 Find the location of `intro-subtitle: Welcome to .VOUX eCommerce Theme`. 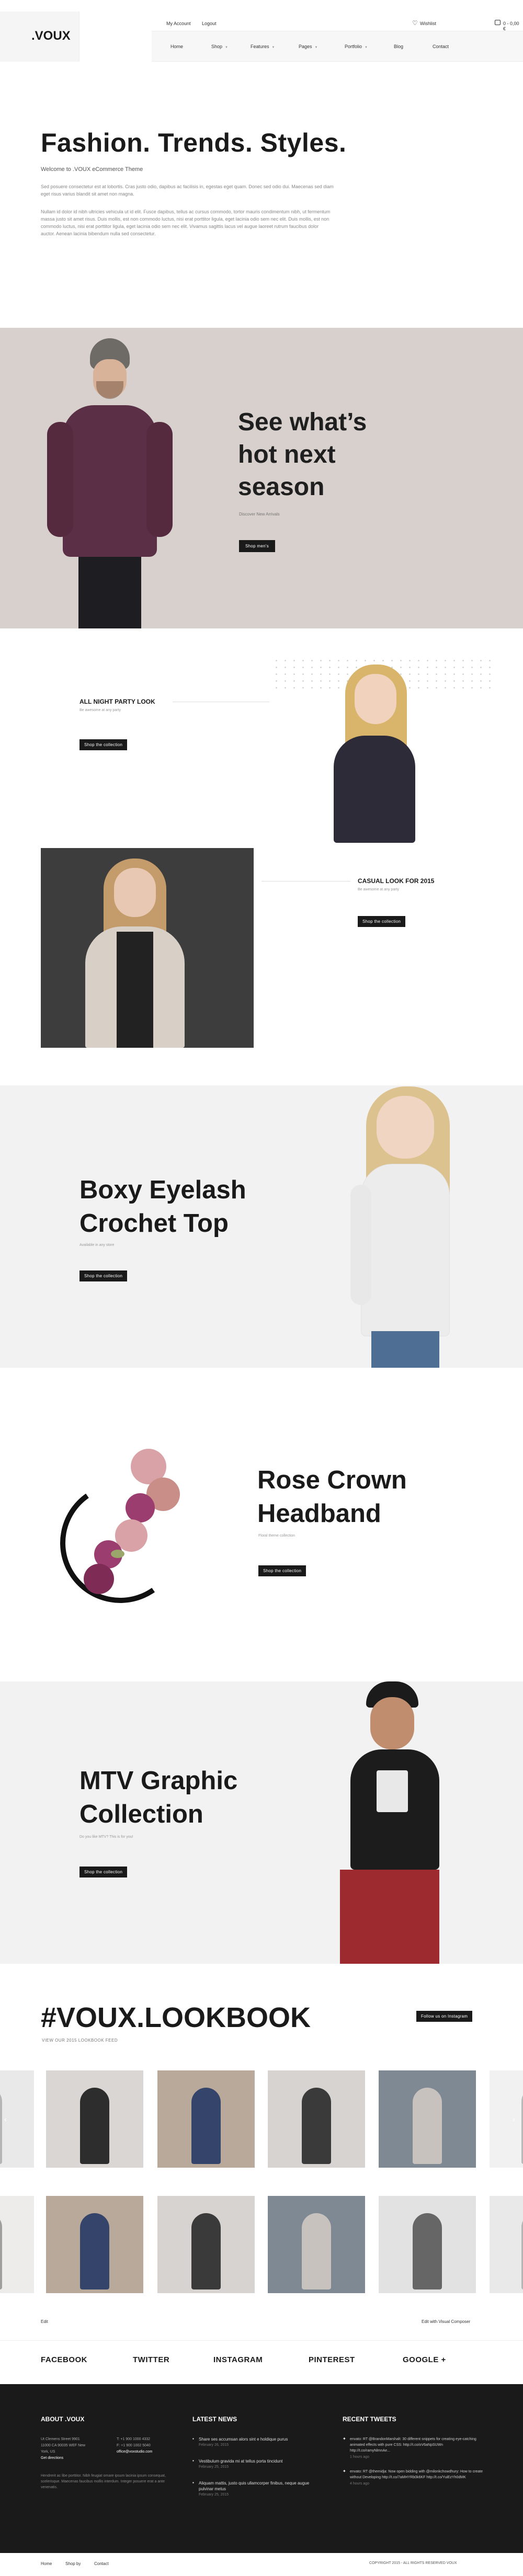

intro-subtitle: Welcome to .VOUX eCommerce Theme is located at coordinates (92, 169).